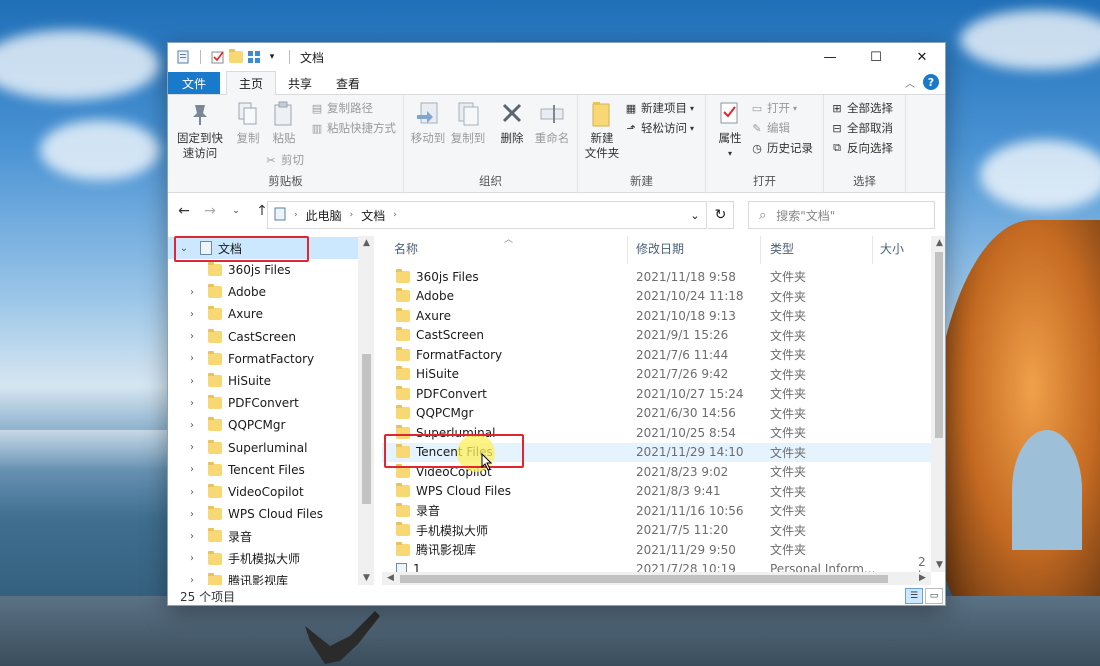 The width and height of the screenshot is (1100, 666). Describe the element at coordinates (263, 314) in the screenshot. I see `nav-item: › Axure` at that location.